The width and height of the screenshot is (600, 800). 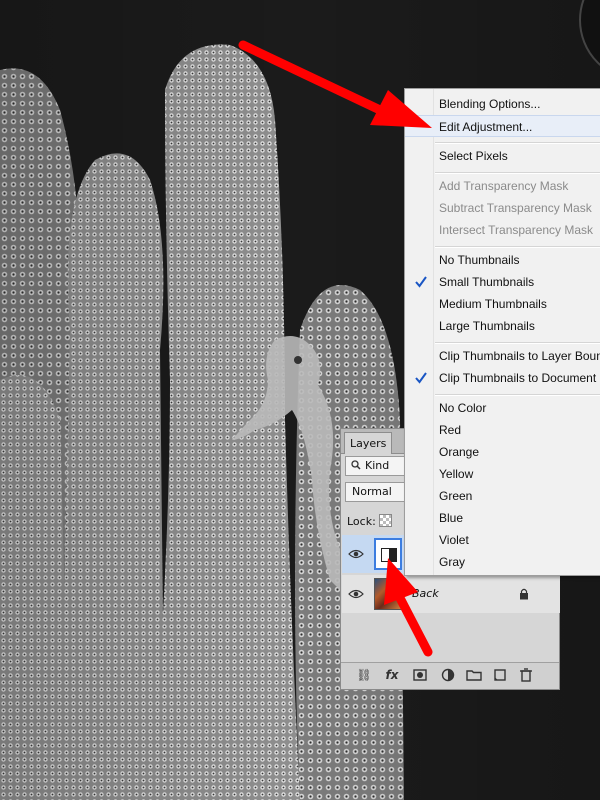 I want to click on menu-item-yellow: Yellow, so click(x=502, y=474).